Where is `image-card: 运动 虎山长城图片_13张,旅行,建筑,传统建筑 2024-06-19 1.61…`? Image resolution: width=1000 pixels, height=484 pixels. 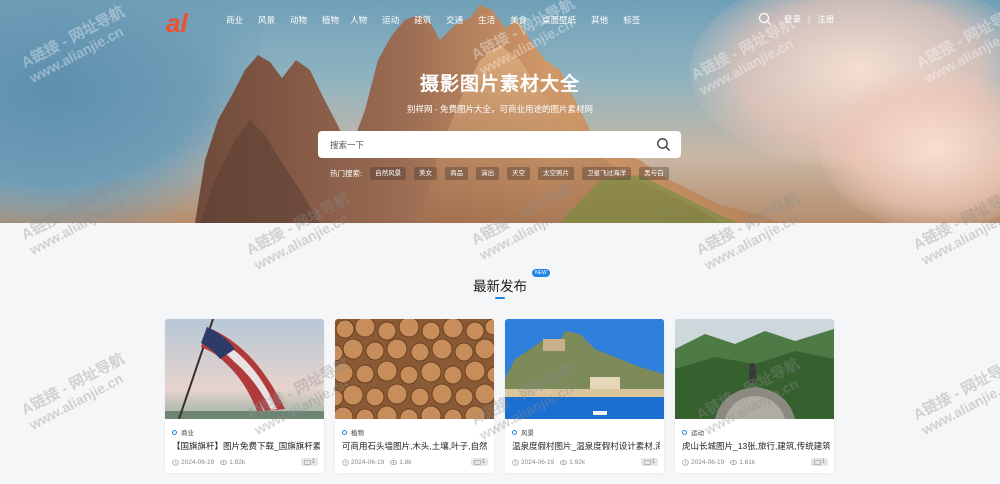 image-card: 运动 虎山长城图片_13张,旅行,建筑,传统建筑 2024-06-19 1.61… is located at coordinates (754, 396).